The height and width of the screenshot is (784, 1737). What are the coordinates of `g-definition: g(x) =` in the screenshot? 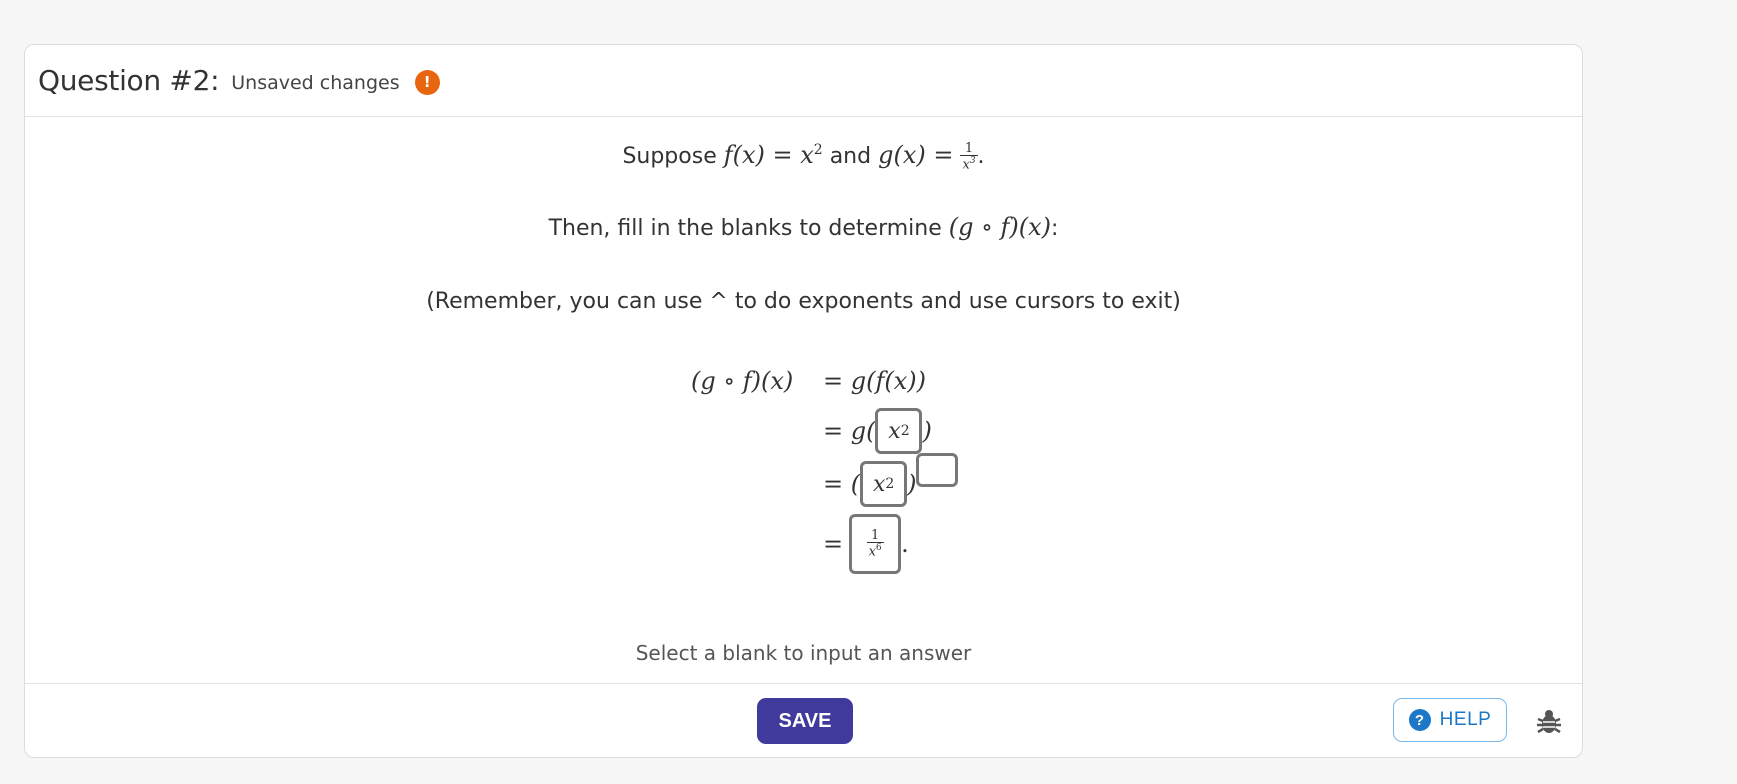 It's located at (916, 155).